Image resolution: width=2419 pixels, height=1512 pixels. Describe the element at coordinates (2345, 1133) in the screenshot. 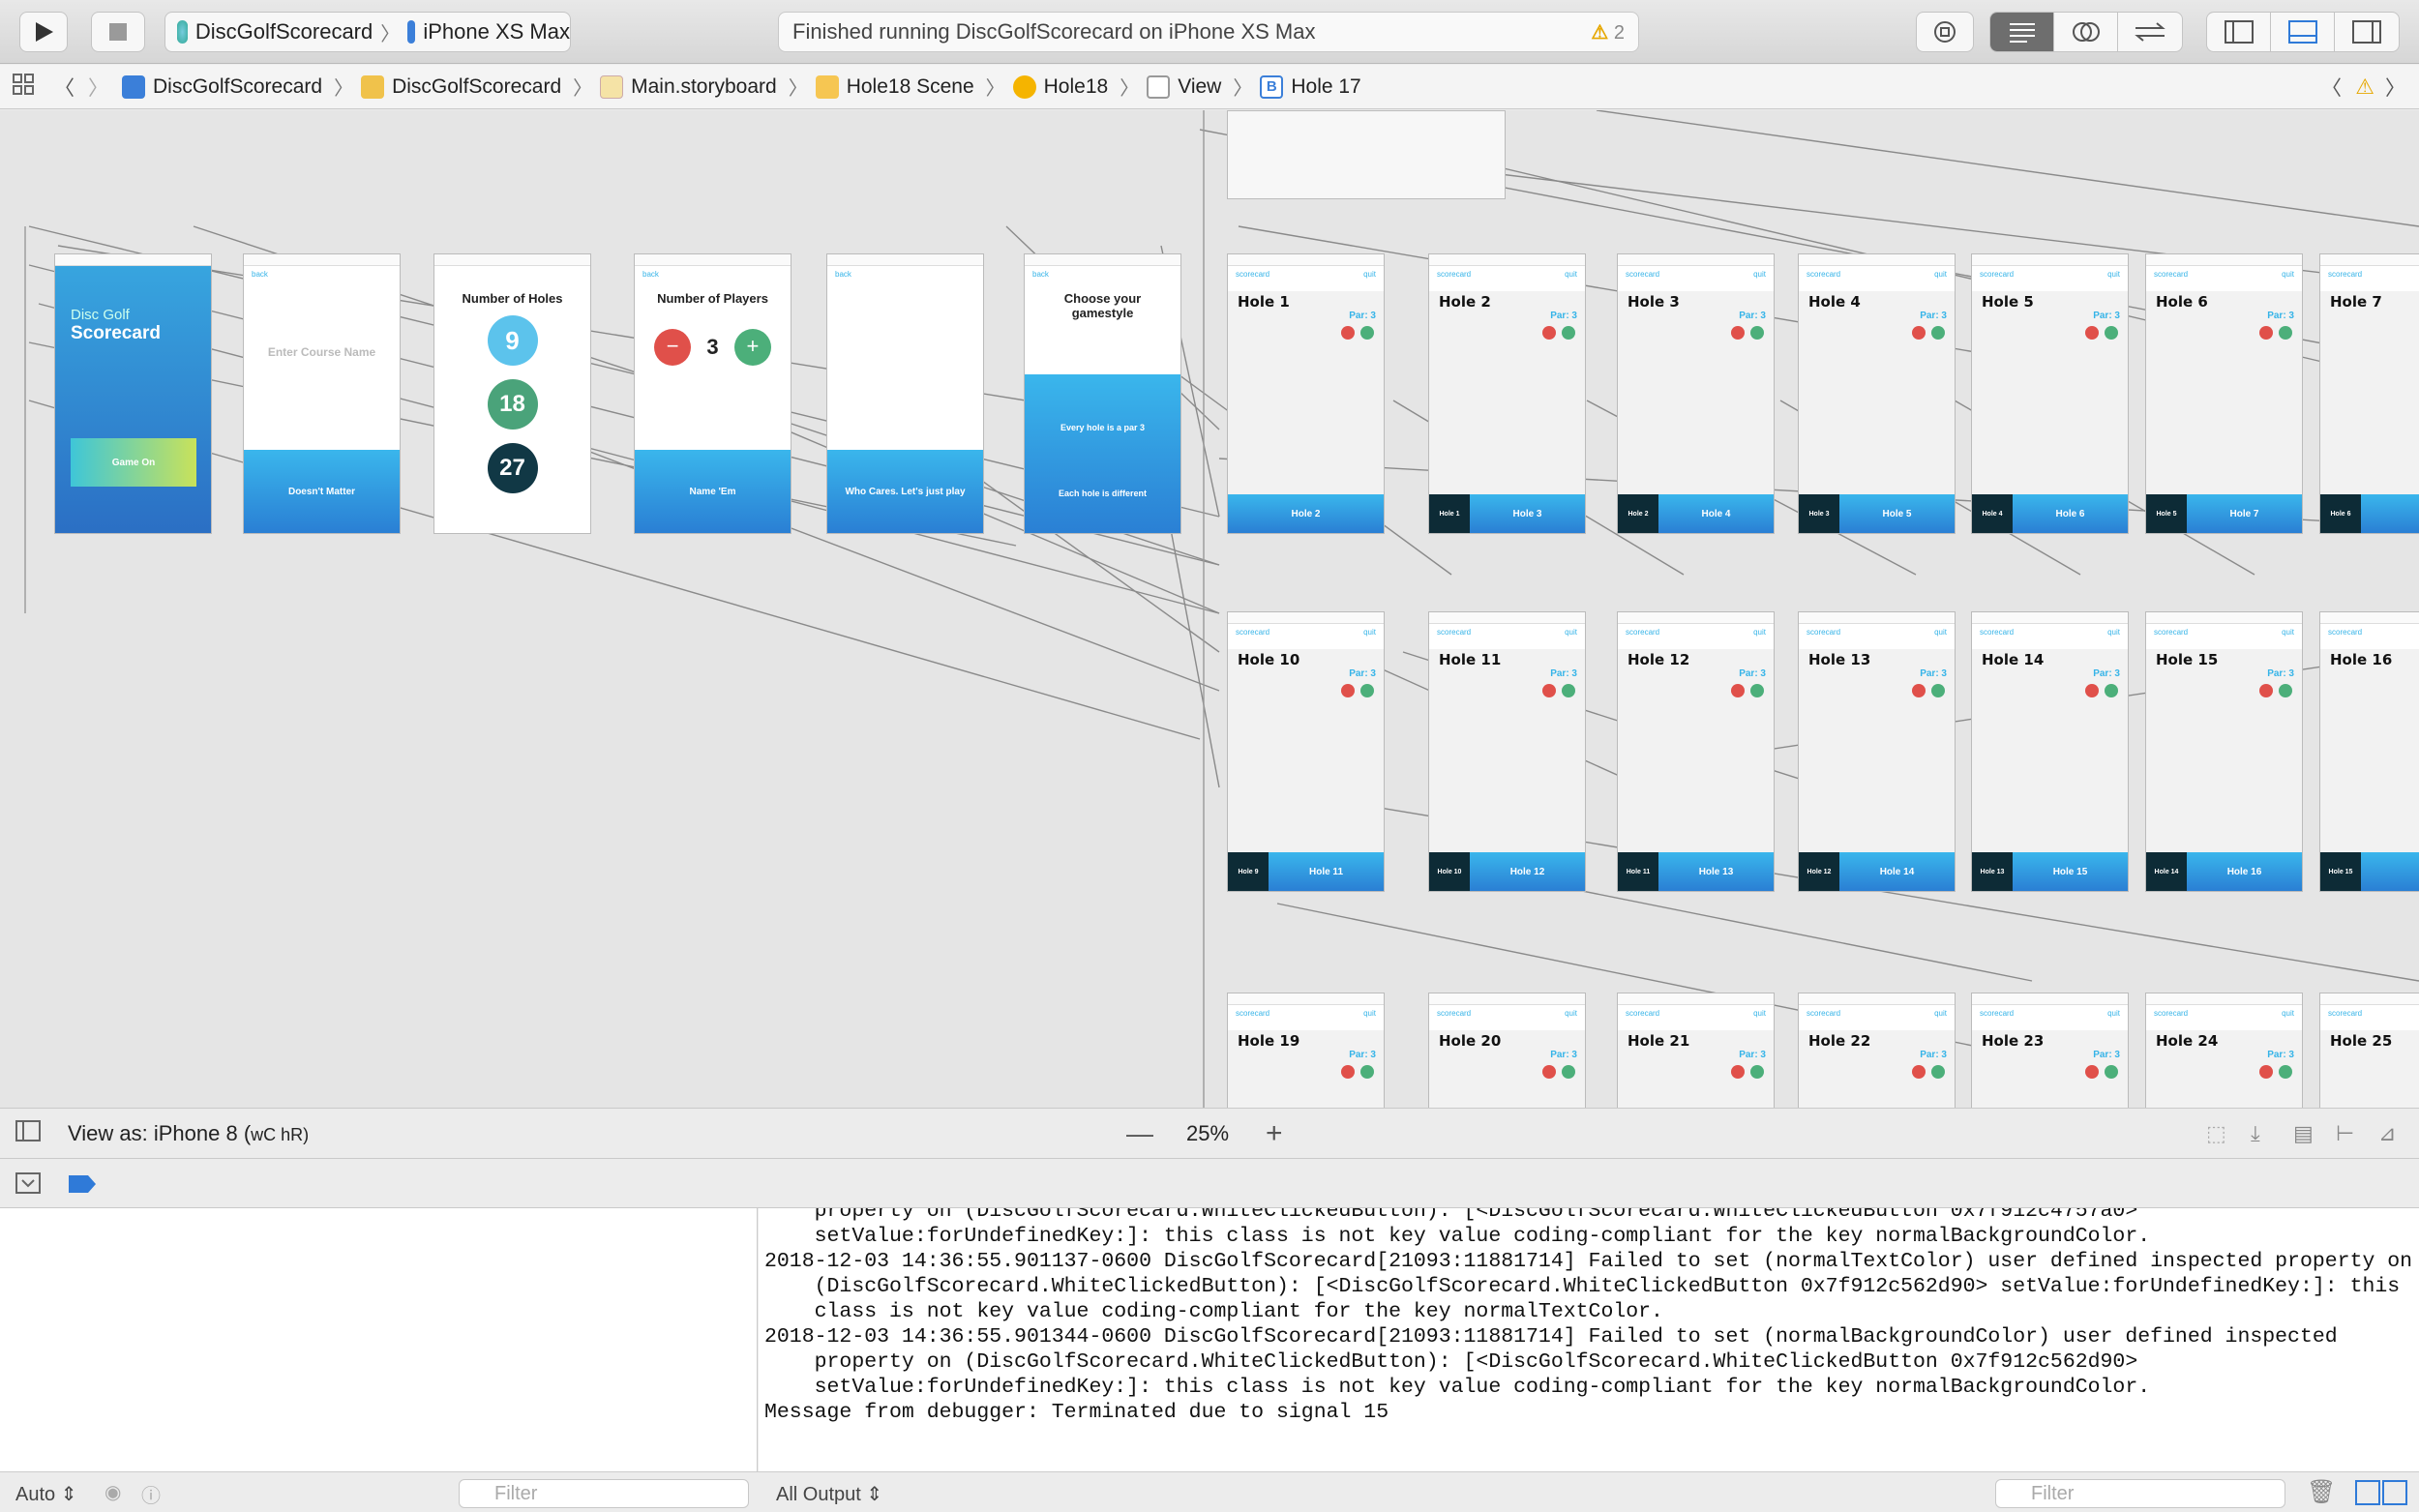

I see `pin-icon: ⊢` at that location.